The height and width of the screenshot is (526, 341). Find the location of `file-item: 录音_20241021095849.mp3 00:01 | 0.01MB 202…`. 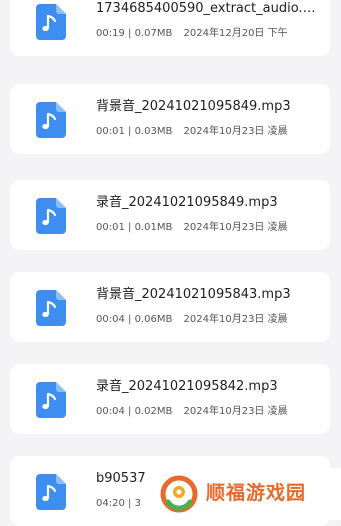

file-item: 录音_20241021095849.mp3 00:01 | 0.01MB 202… is located at coordinates (170, 215).